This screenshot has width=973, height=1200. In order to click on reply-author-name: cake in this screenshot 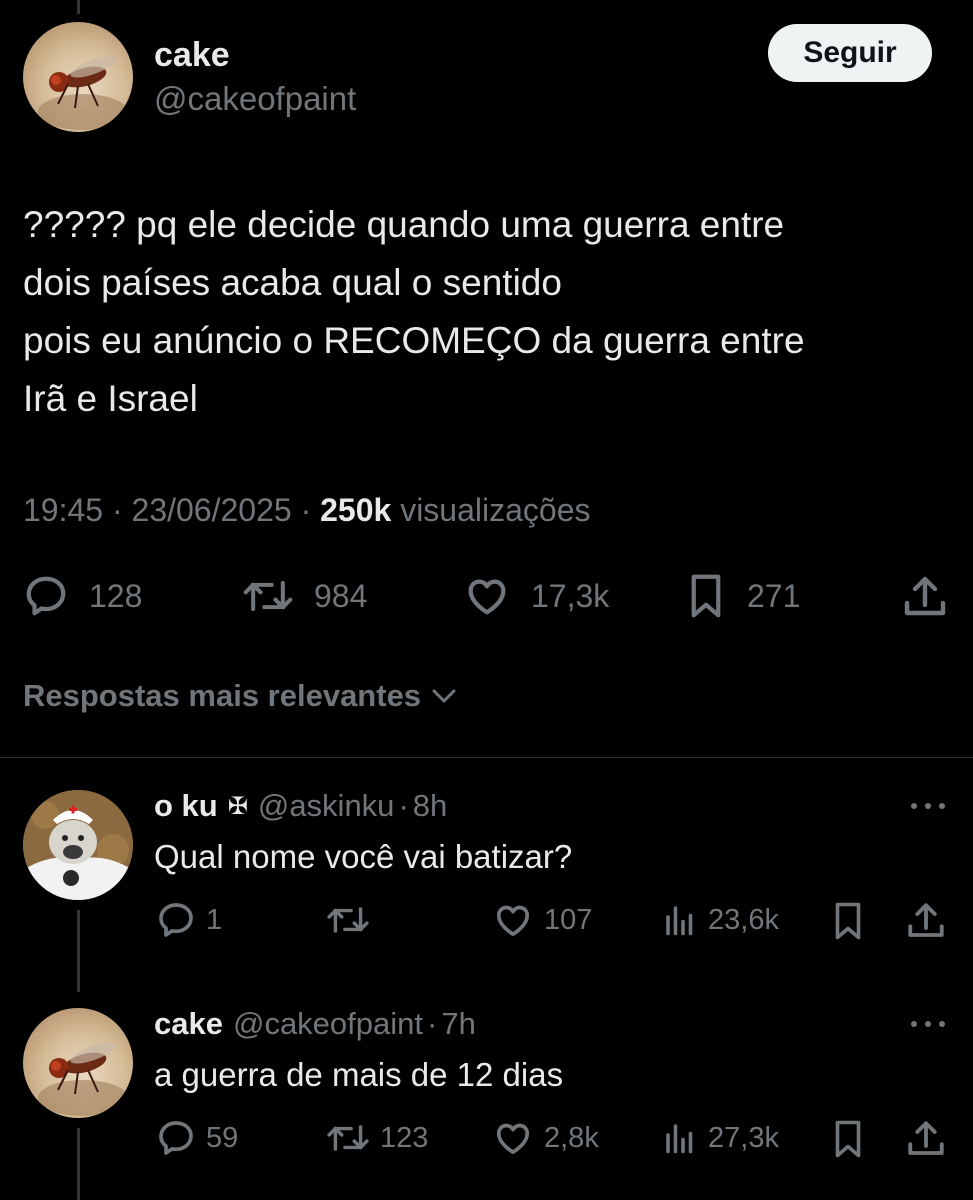, I will do `click(188, 1024)`.